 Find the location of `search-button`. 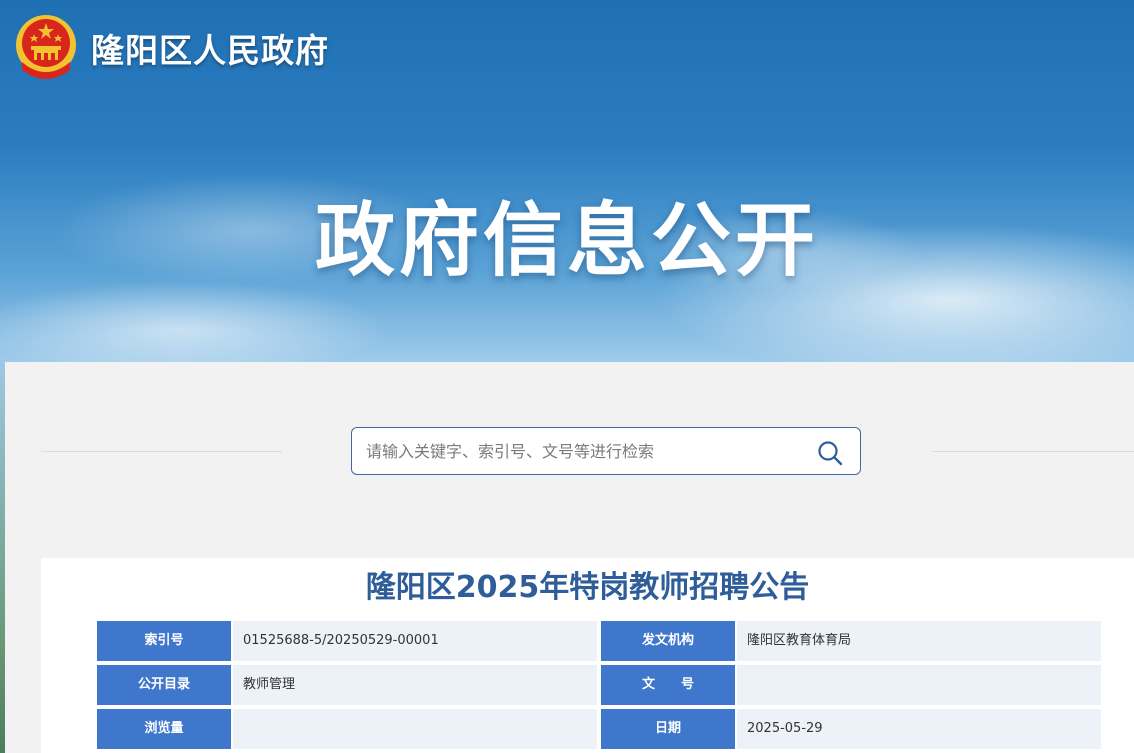

search-button is located at coordinates (830, 453).